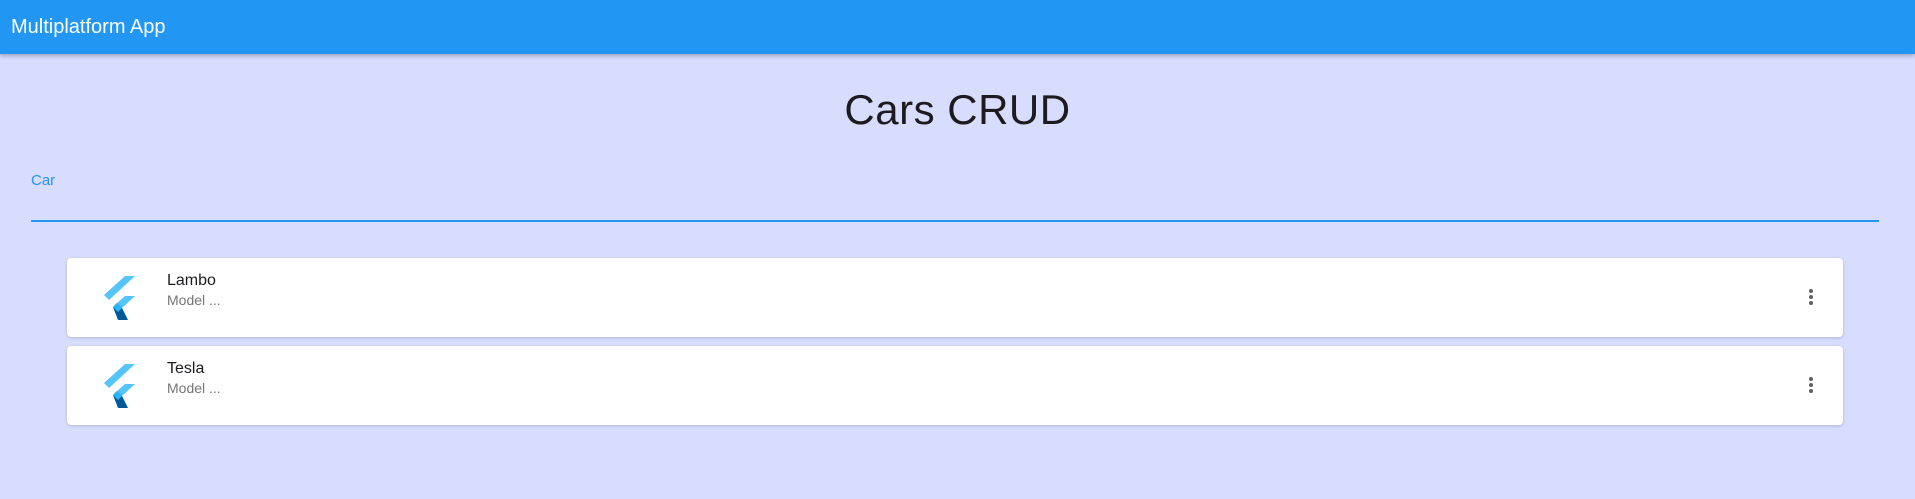 Image resolution: width=1915 pixels, height=499 pixels. I want to click on car-field-underline, so click(955, 221).